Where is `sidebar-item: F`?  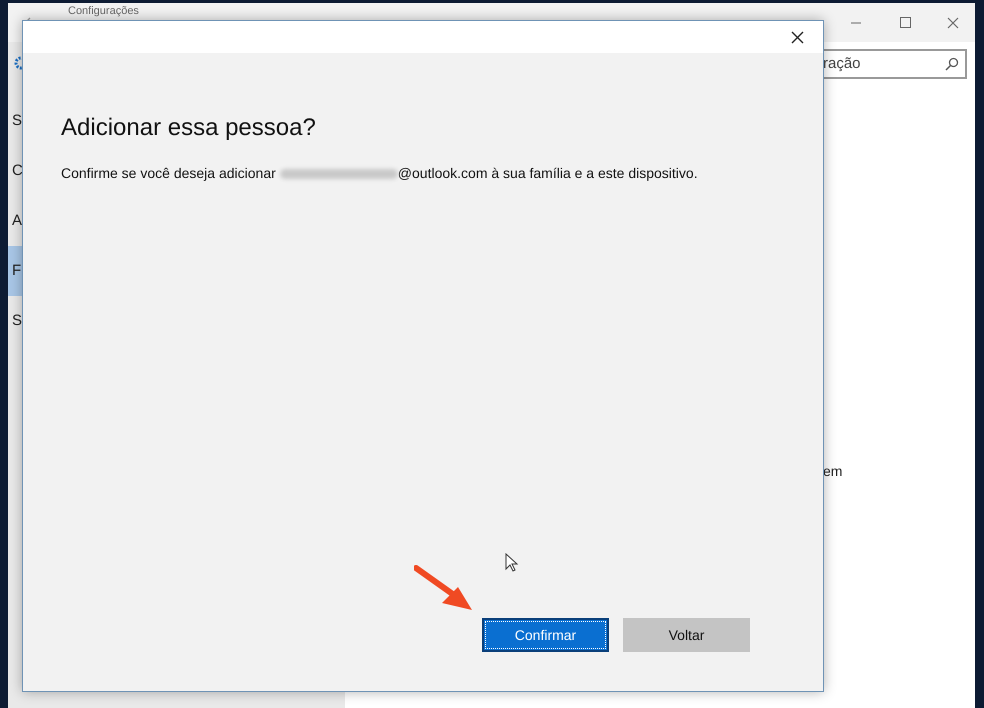 sidebar-item: F is located at coordinates (17, 271).